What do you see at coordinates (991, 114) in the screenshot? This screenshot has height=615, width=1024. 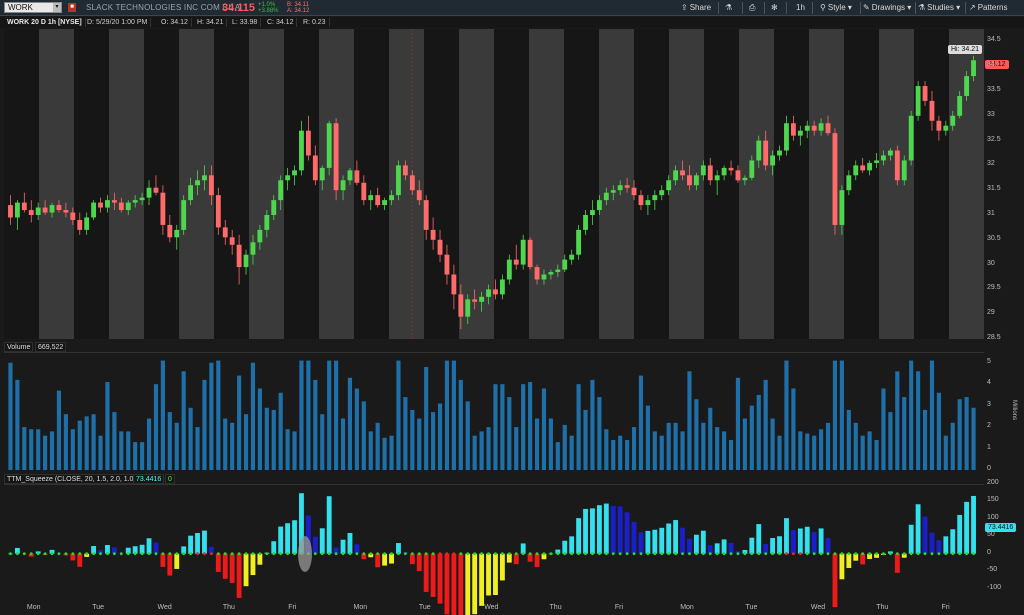 I see `price-tick-label: 33` at bounding box center [991, 114].